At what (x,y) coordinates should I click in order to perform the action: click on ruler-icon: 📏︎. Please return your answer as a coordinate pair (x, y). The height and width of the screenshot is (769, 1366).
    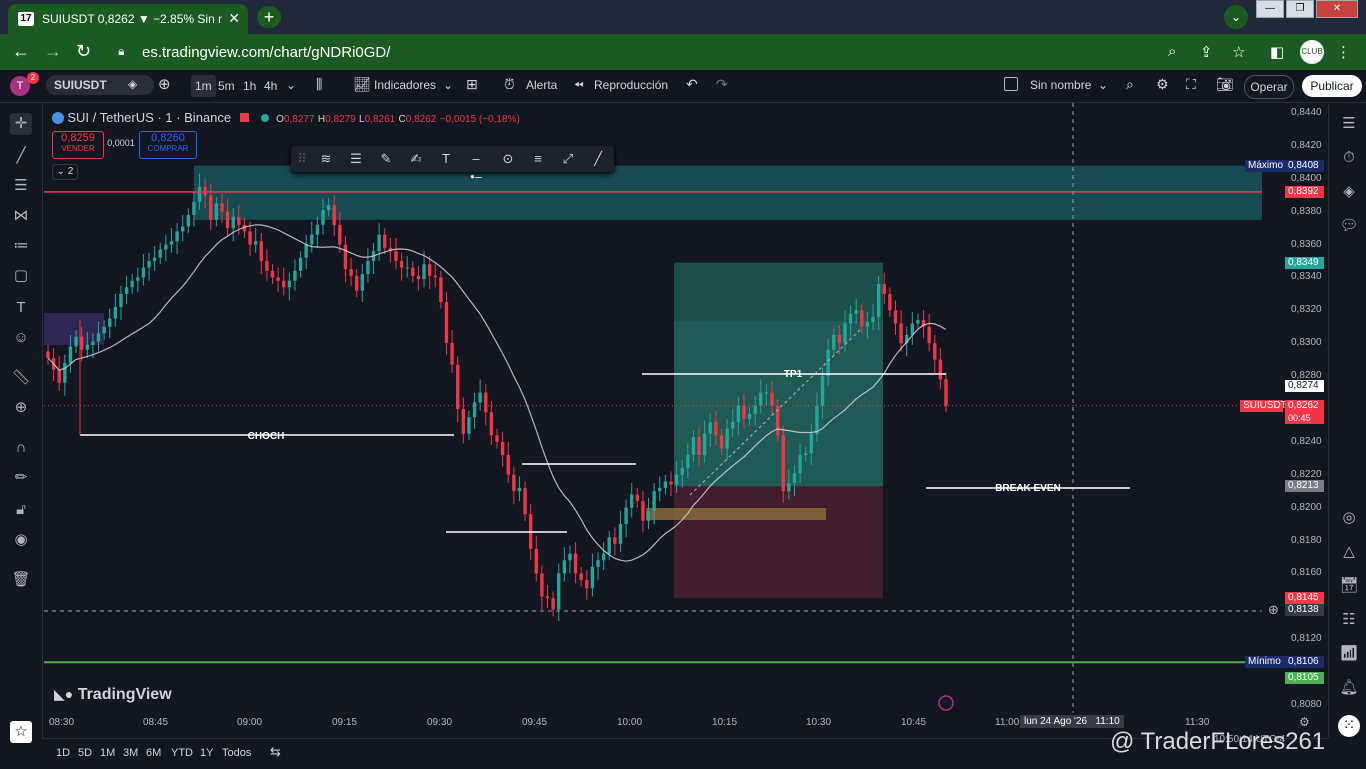
    Looking at the image, I should click on (21, 378).